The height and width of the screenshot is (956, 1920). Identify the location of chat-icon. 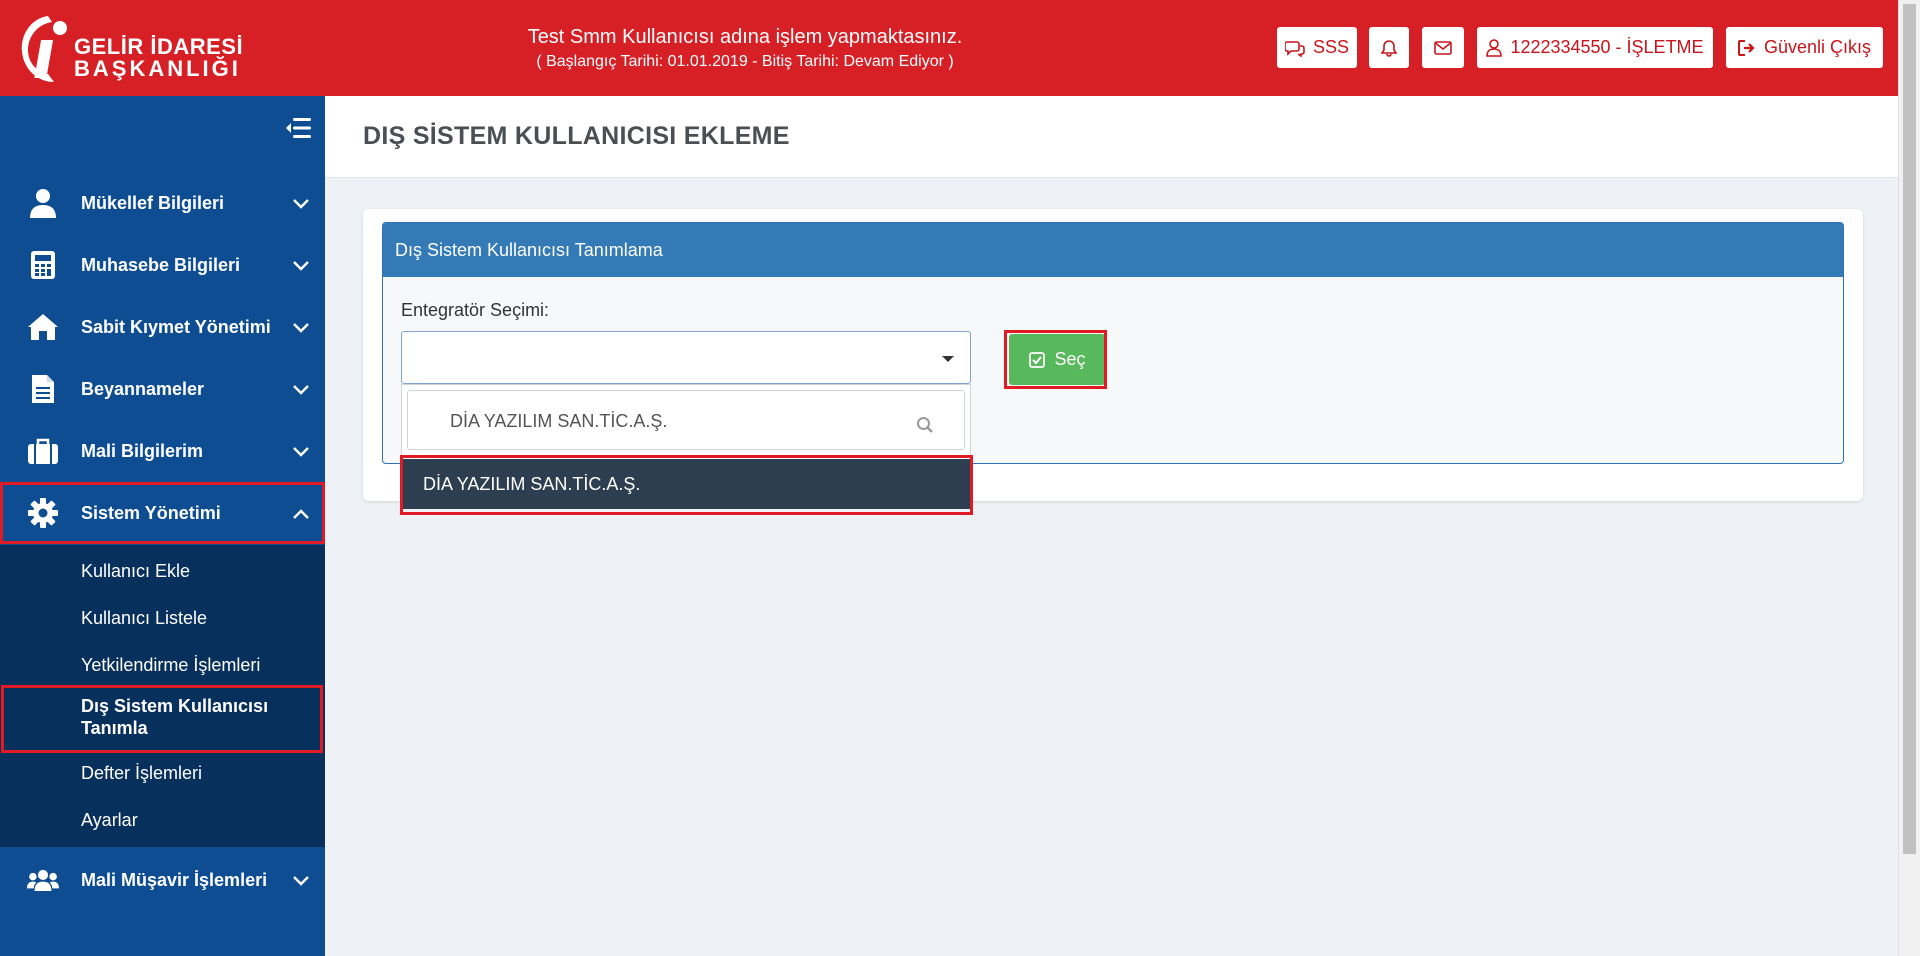
(1294, 48).